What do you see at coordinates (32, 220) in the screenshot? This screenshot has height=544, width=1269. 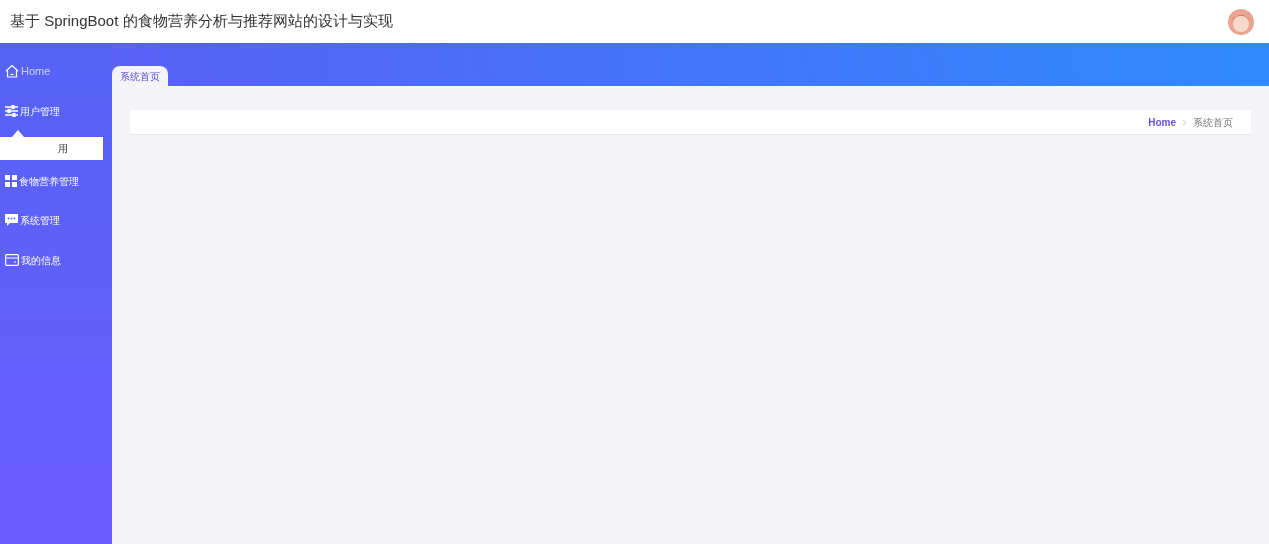 I see `menu-item: 系统管理` at bounding box center [32, 220].